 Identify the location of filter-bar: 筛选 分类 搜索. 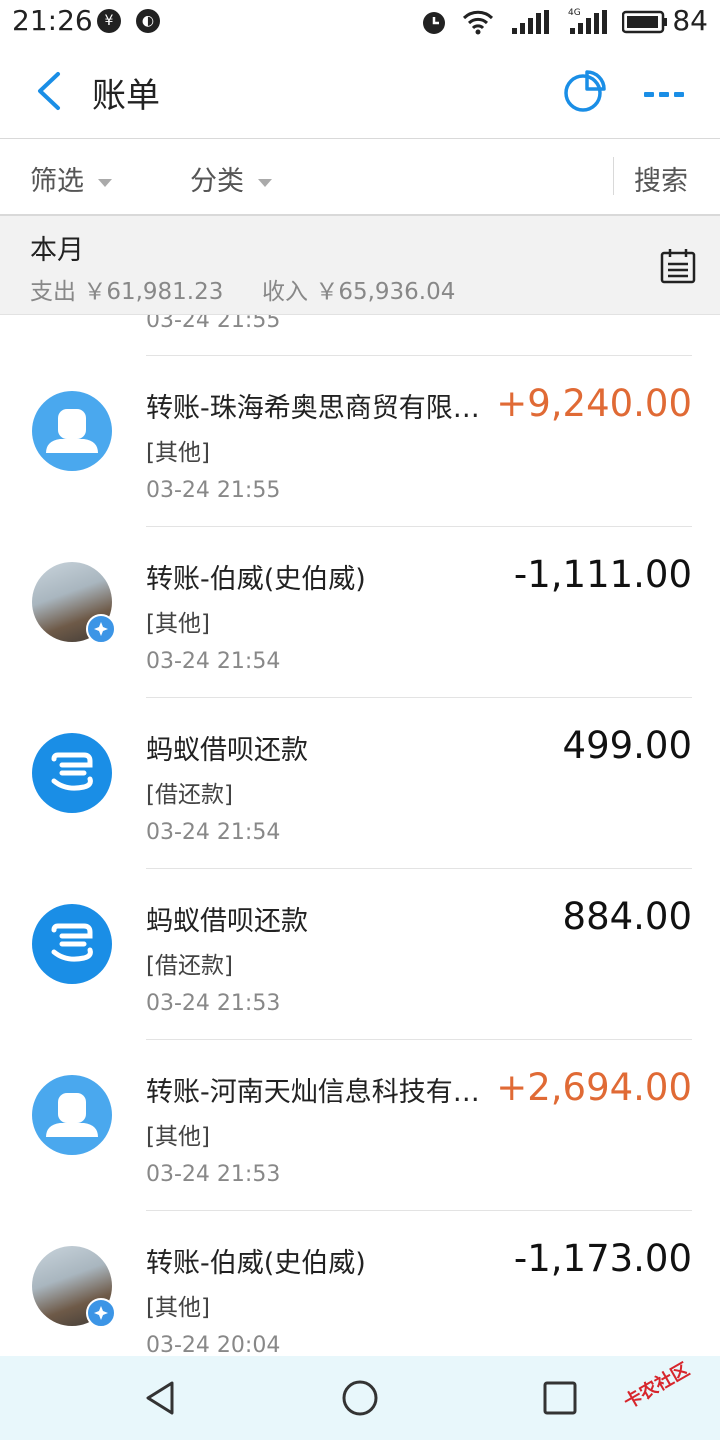
(360, 177).